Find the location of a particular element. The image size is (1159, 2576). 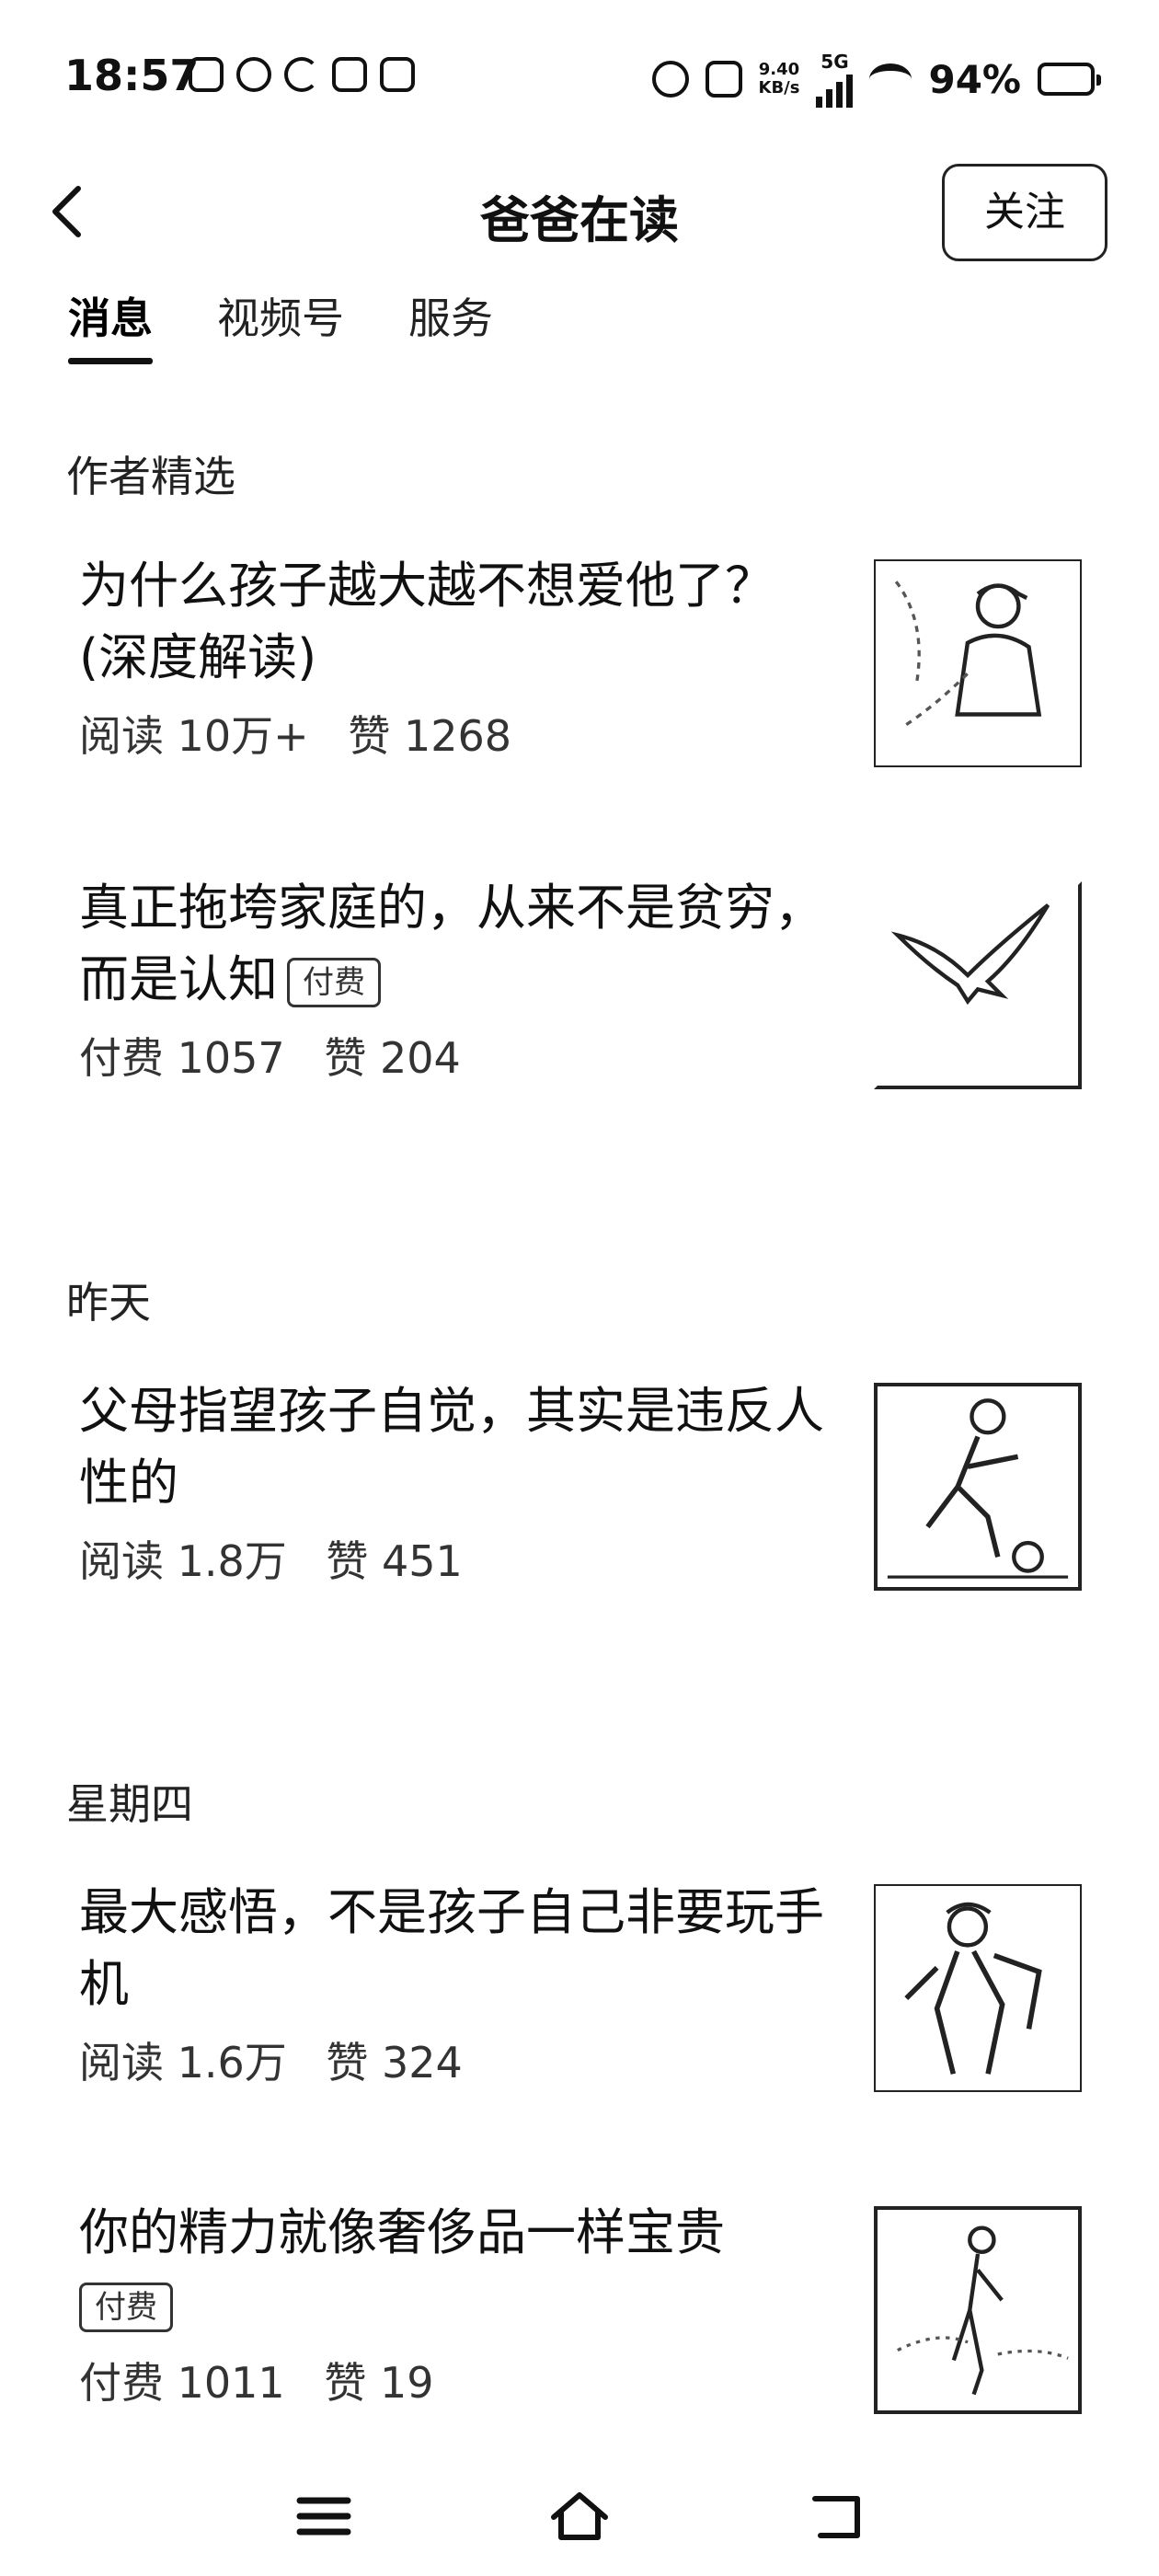

status-bar: 18:57 9.40 KB/s 5G 94% is located at coordinates (579, 78).